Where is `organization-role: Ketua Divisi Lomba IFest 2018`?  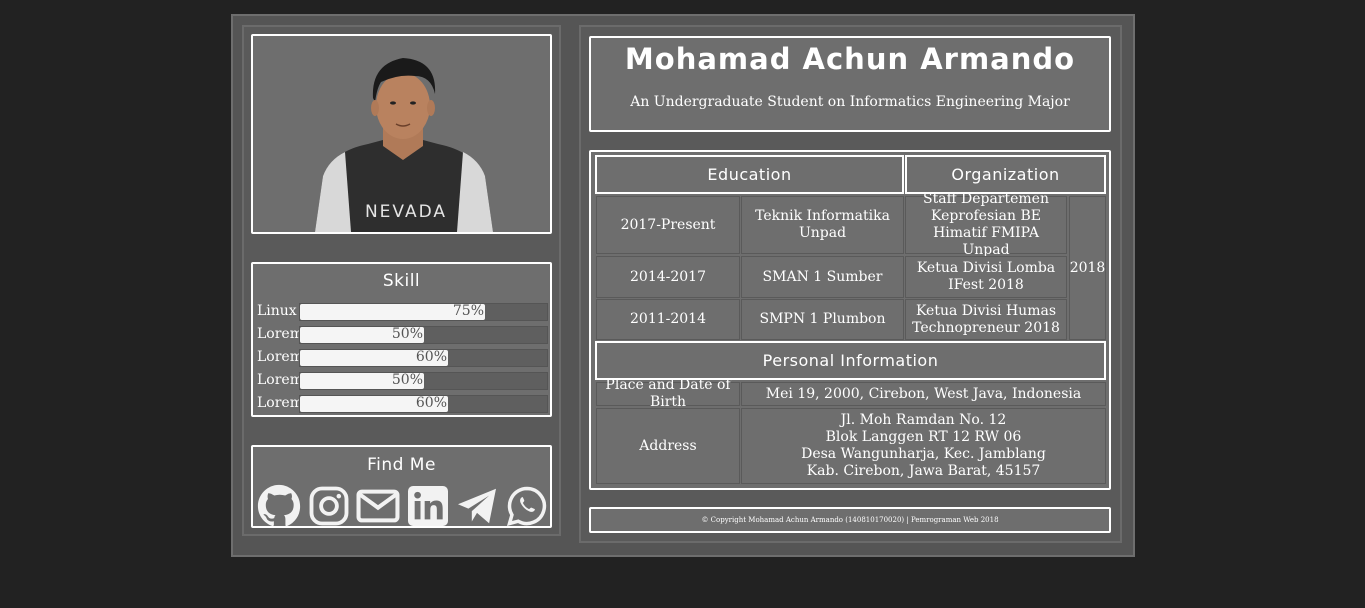
organization-role: Ketua Divisi Lomba IFest 2018 is located at coordinates (986, 277).